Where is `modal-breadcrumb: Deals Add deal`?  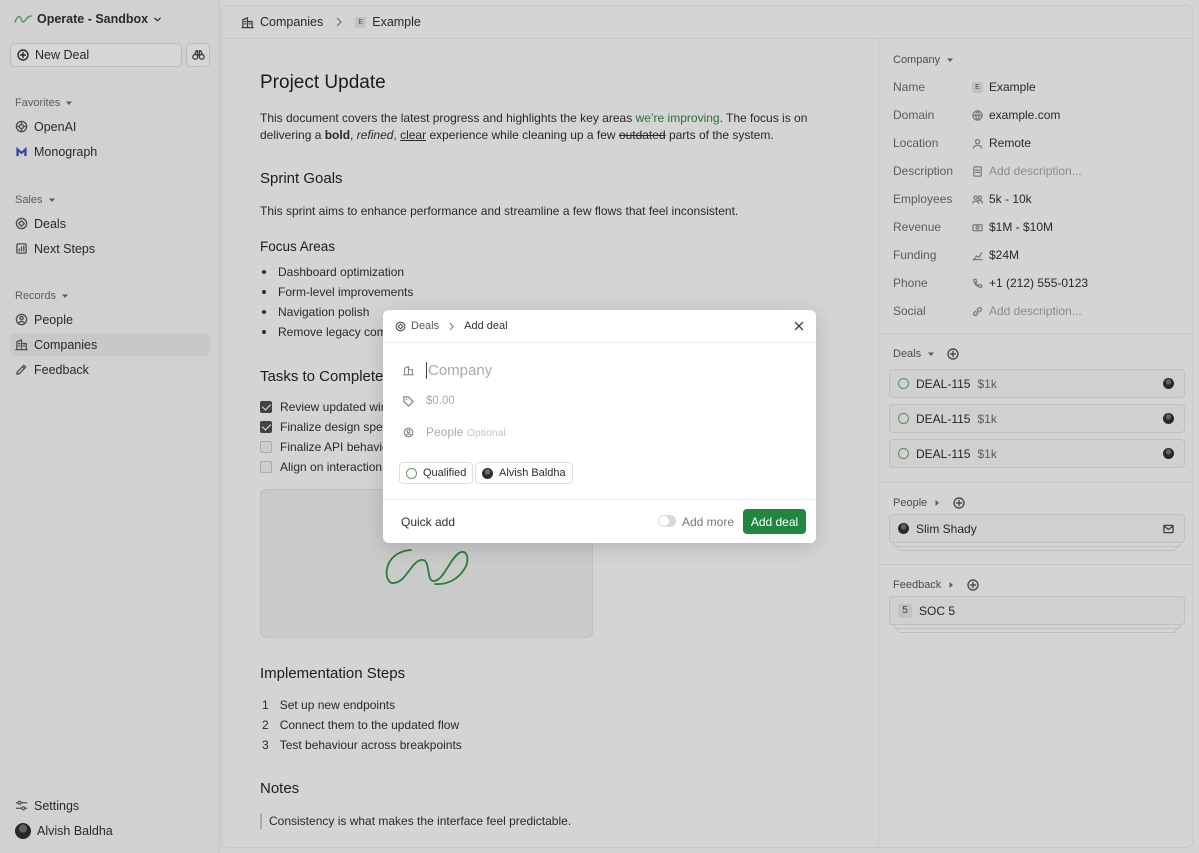 modal-breadcrumb: Deals Add deal is located at coordinates (599, 326).